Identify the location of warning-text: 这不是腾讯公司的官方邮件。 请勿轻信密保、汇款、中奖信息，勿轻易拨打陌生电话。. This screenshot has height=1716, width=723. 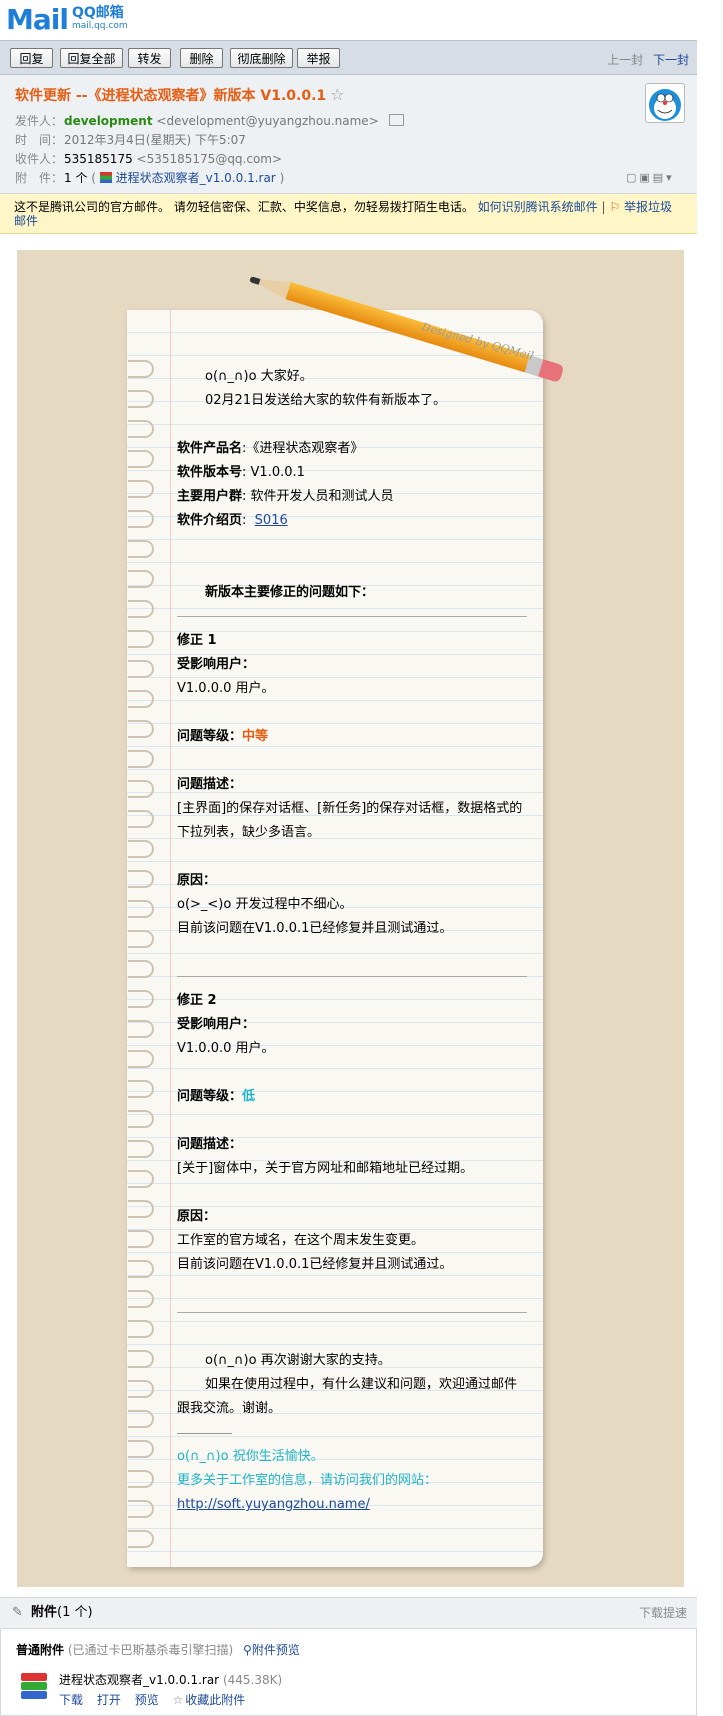
(244, 207).